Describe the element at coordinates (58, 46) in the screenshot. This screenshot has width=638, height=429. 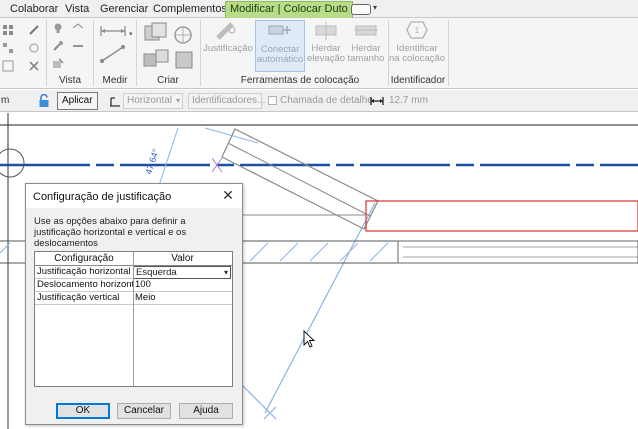
I see `brush-icon` at that location.